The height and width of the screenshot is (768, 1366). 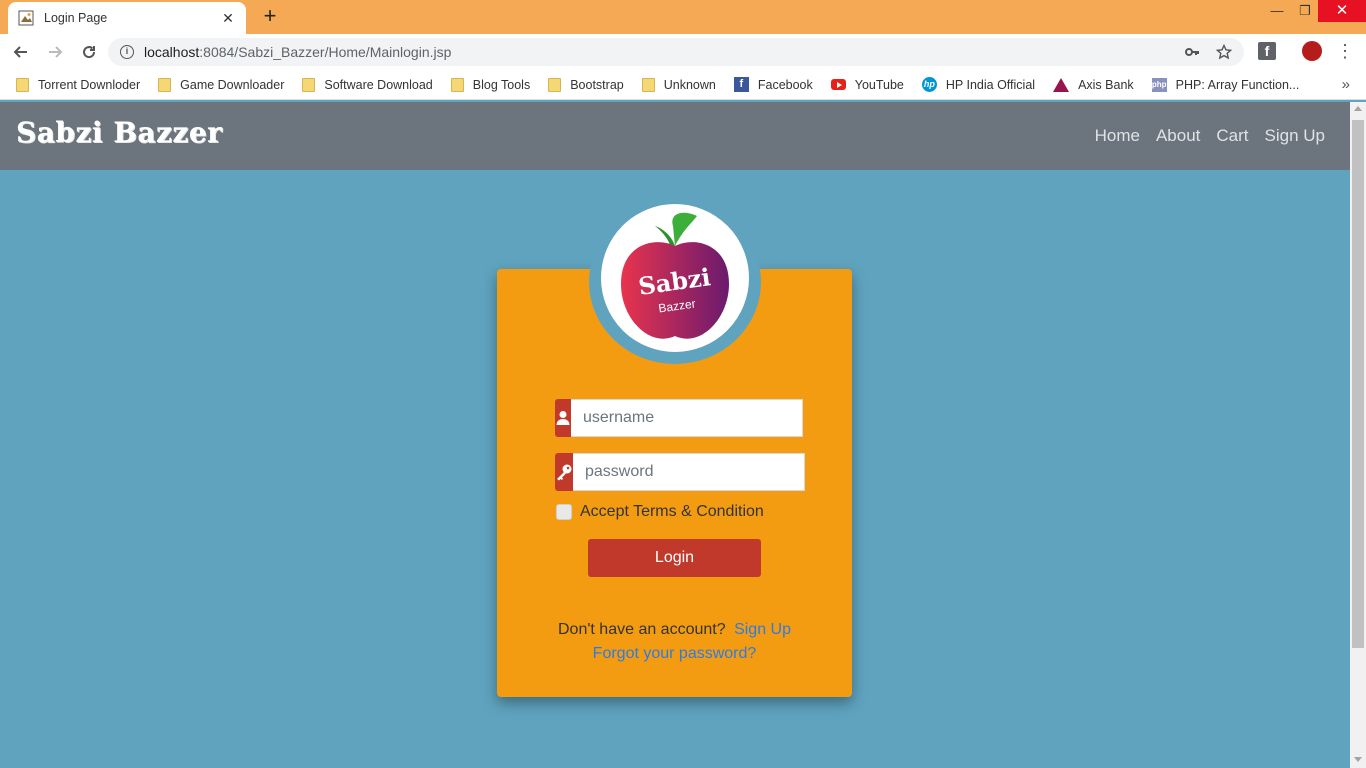 I want to click on bookmark-unknown: Unknown, so click(x=678, y=84).